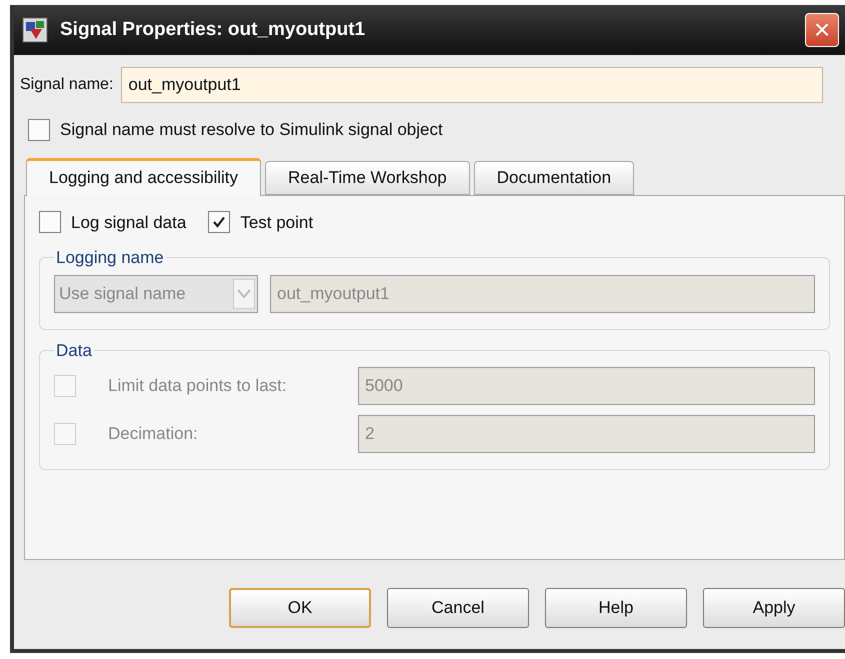 This screenshot has width=845, height=659. I want to click on checkmark-icon, so click(219, 222).